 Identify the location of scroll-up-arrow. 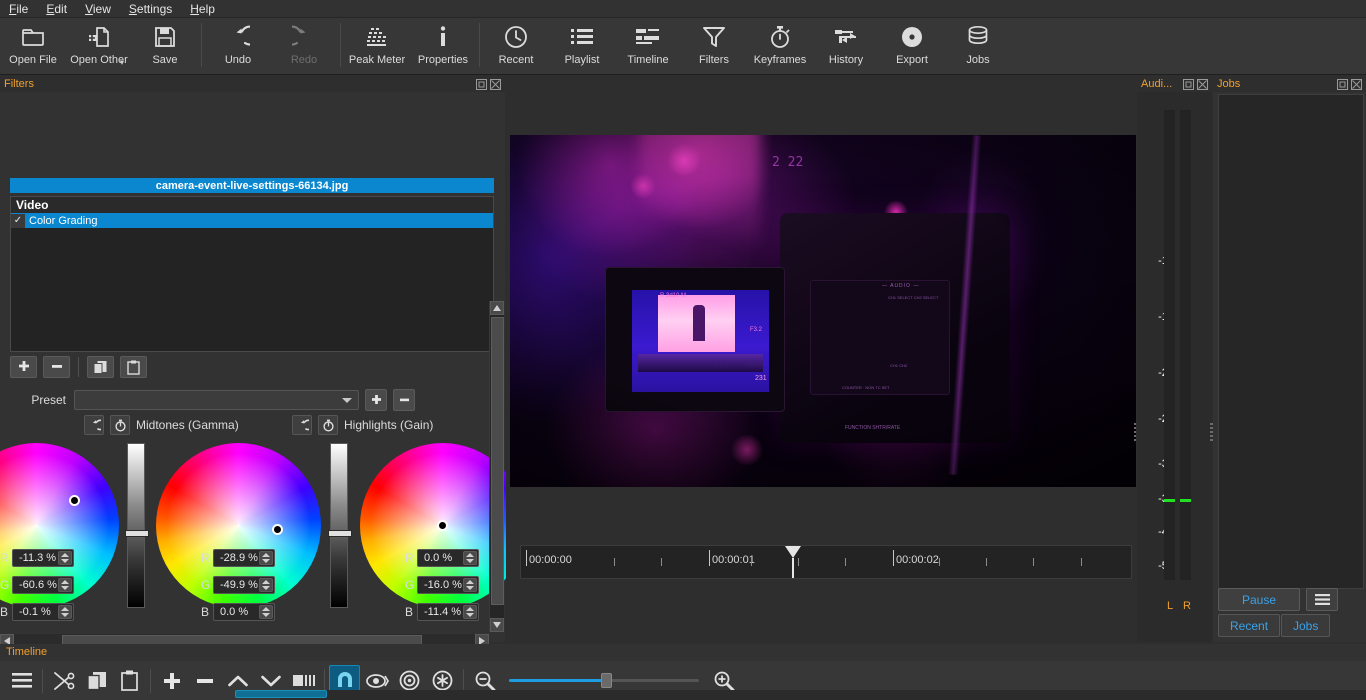
(497, 308).